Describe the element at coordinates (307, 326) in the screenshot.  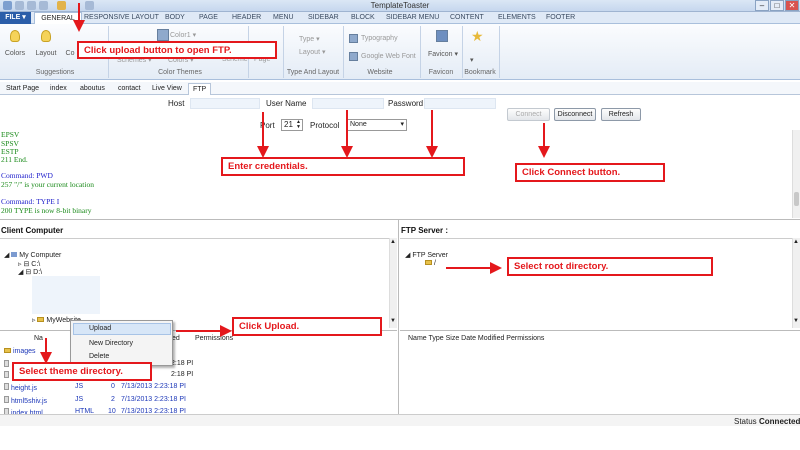
I see `annotation-upload: Click Upload.` at that location.